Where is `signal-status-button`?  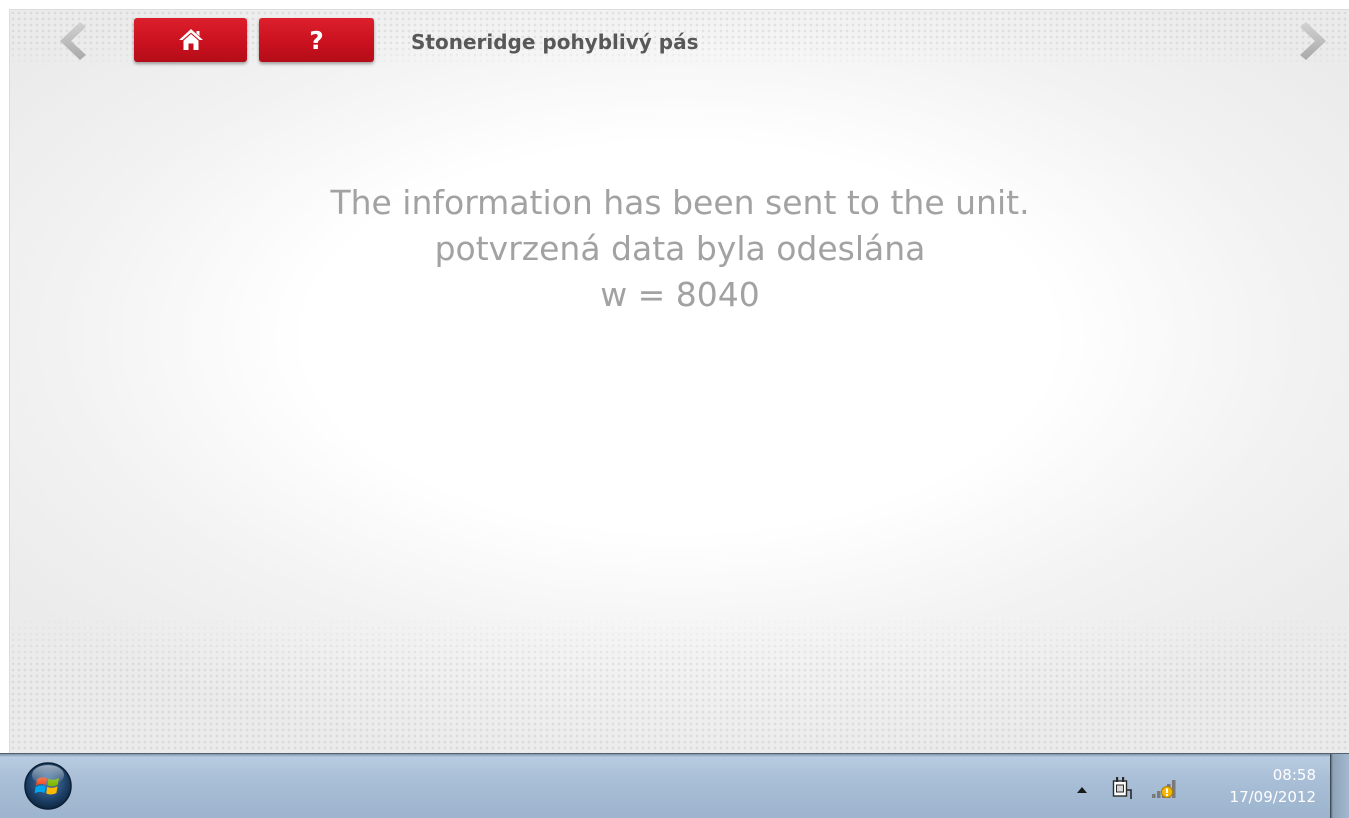 signal-status-button is located at coordinates (1164, 789).